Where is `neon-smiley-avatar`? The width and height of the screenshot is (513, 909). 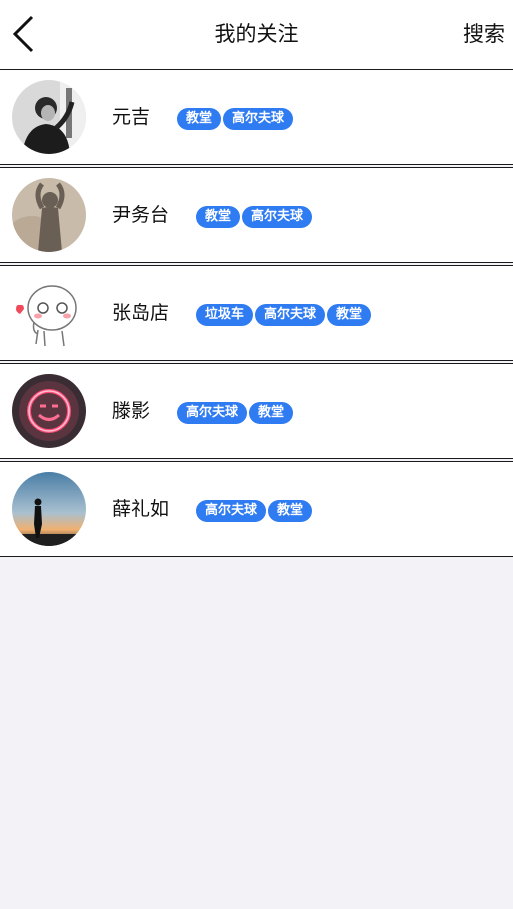
neon-smiley-avatar is located at coordinates (49, 411).